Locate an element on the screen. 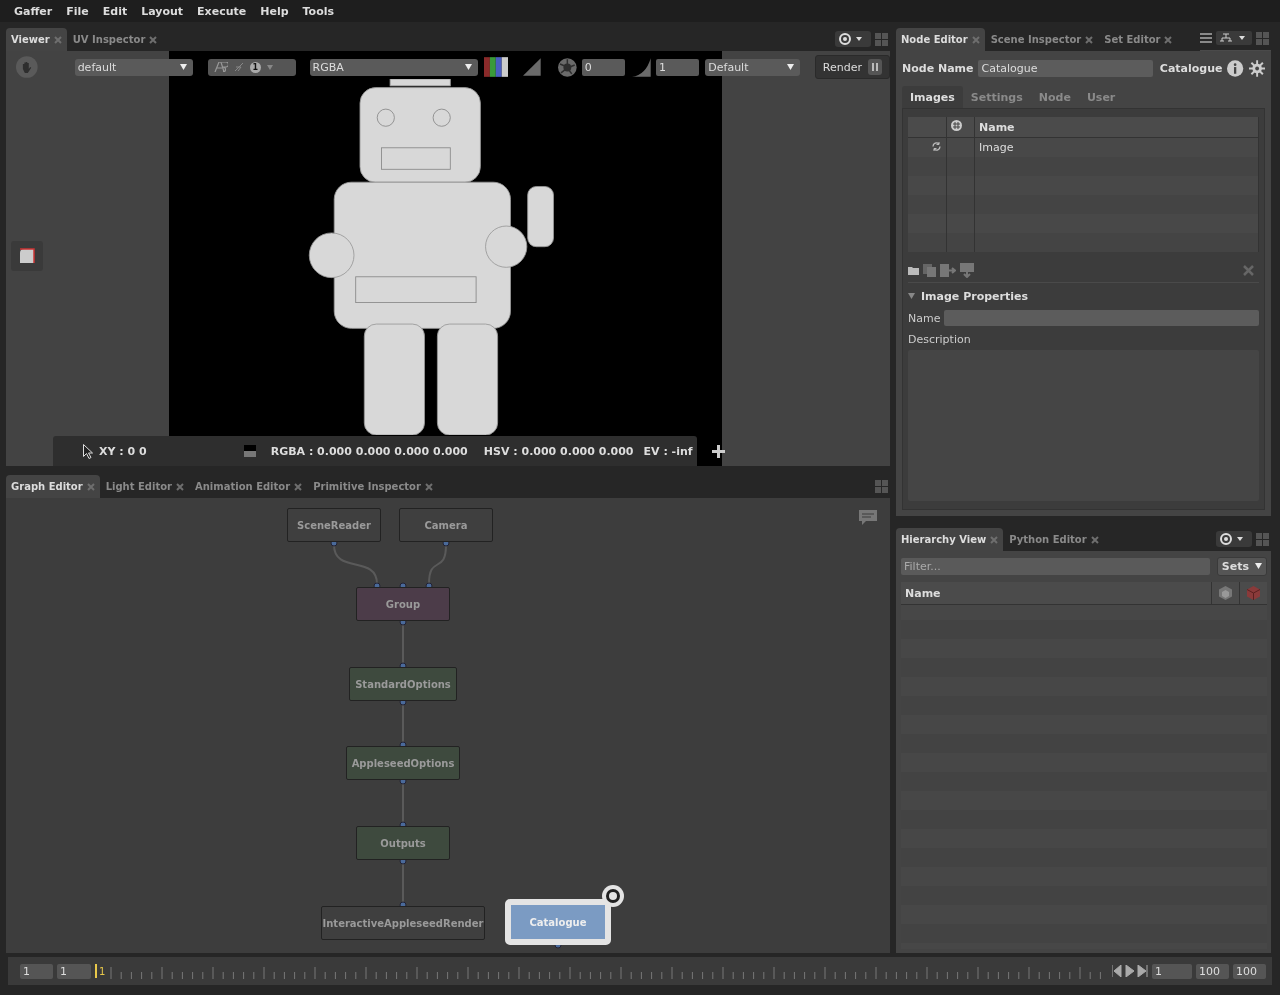 This screenshot has width=1280, height=995. current-frame-field: 1 is located at coordinates (1172, 971).